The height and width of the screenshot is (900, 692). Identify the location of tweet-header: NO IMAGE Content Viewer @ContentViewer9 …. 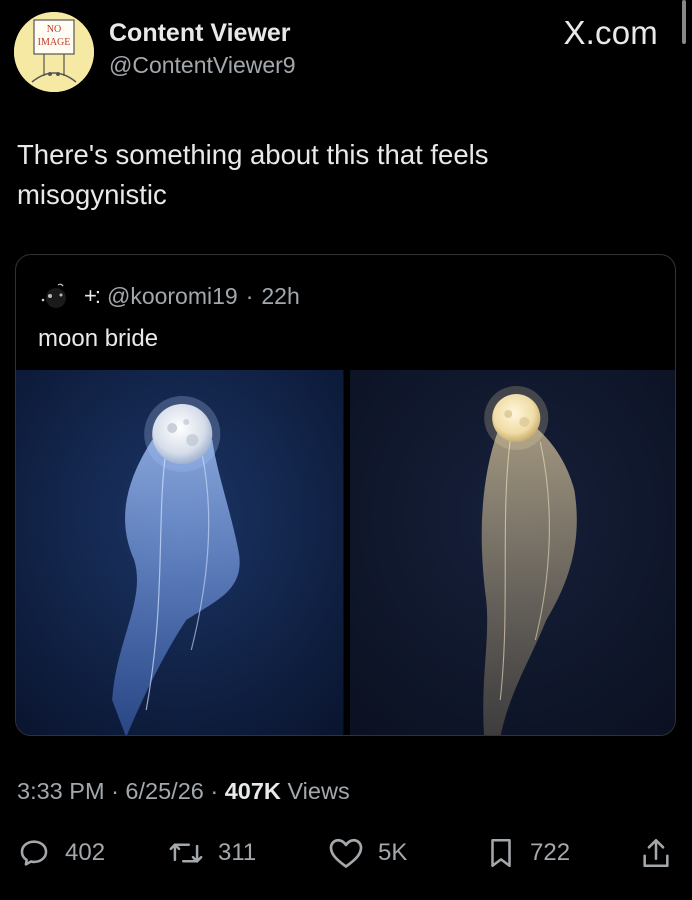
(346, 50).